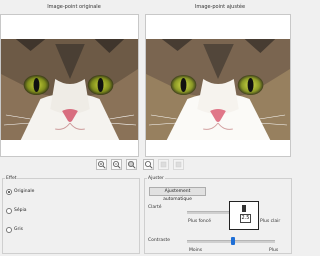  What do you see at coordinates (9, 192) in the screenshot?
I see `radio-originale` at bounding box center [9, 192].